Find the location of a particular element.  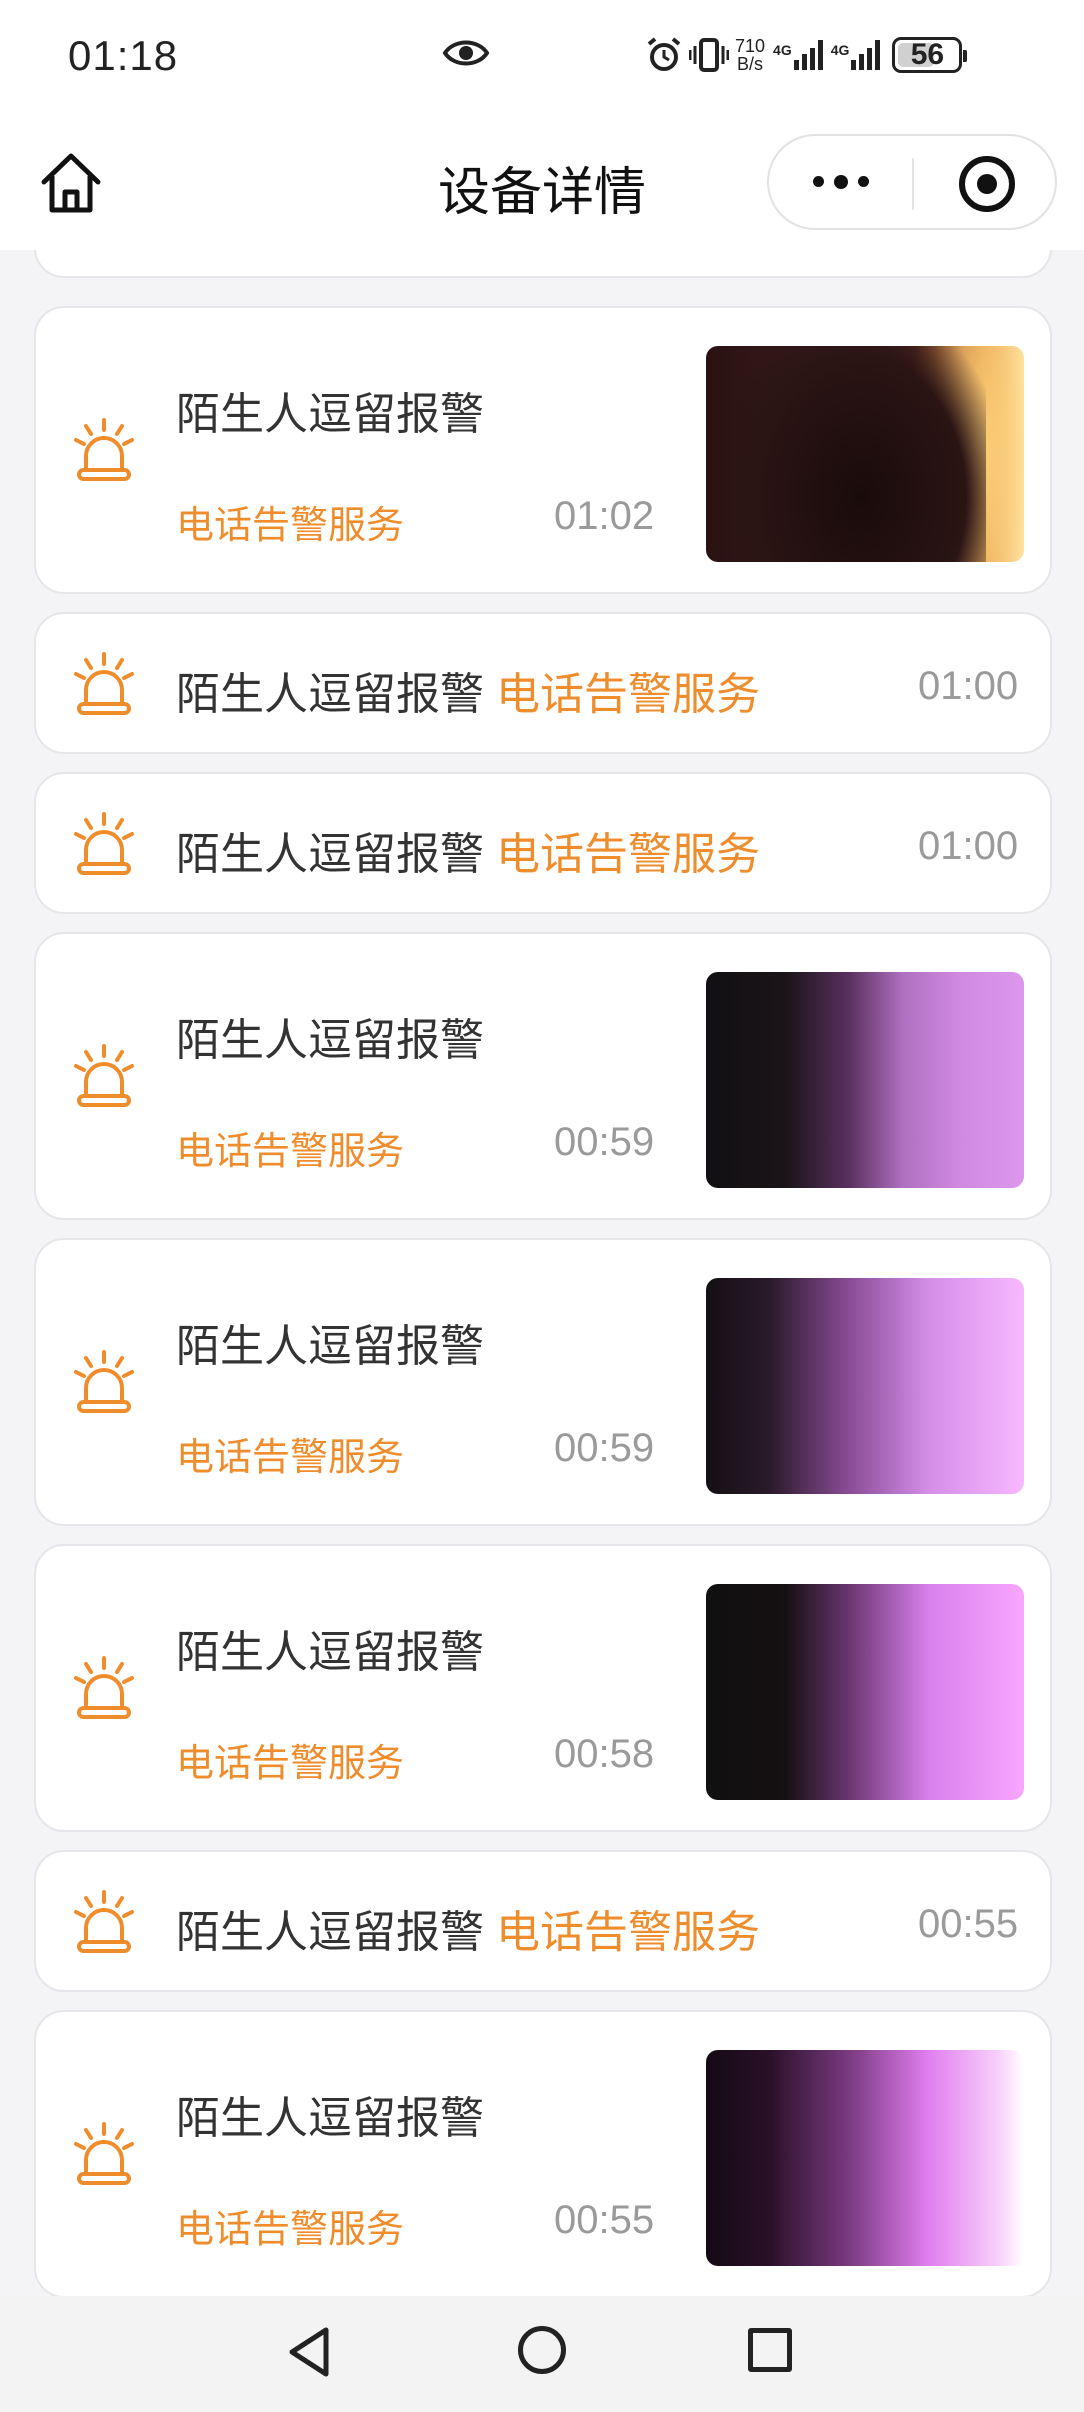

signal-1-label: 4G is located at coordinates (782, 50).